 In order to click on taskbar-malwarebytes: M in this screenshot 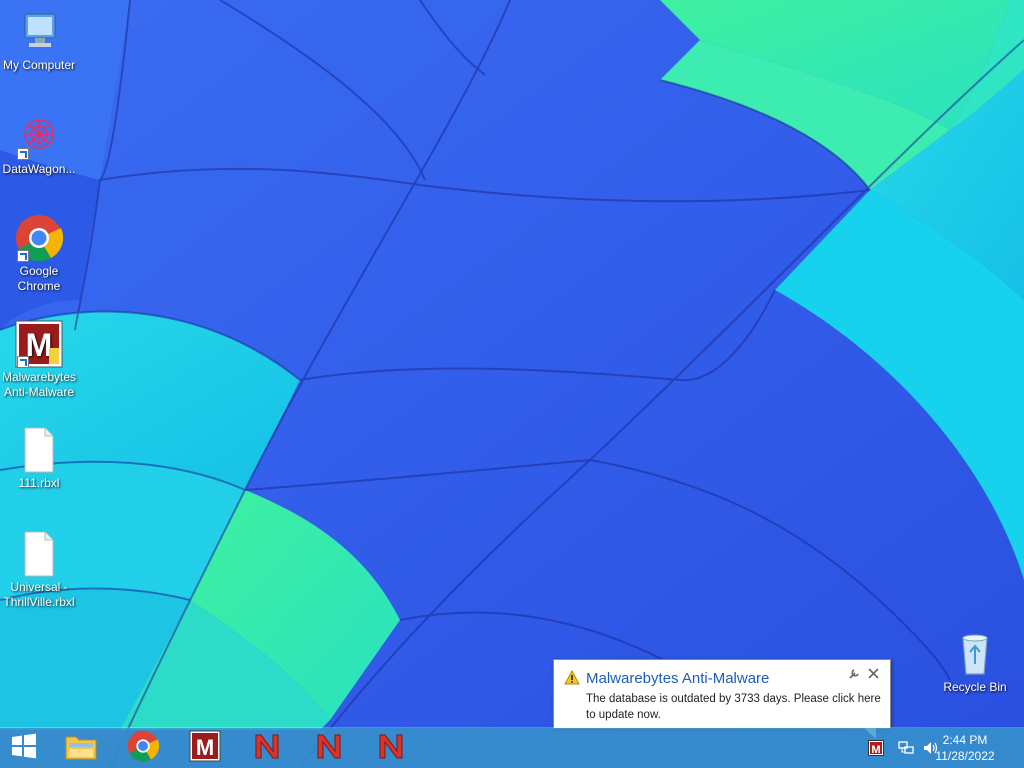, I will do `click(205, 748)`.